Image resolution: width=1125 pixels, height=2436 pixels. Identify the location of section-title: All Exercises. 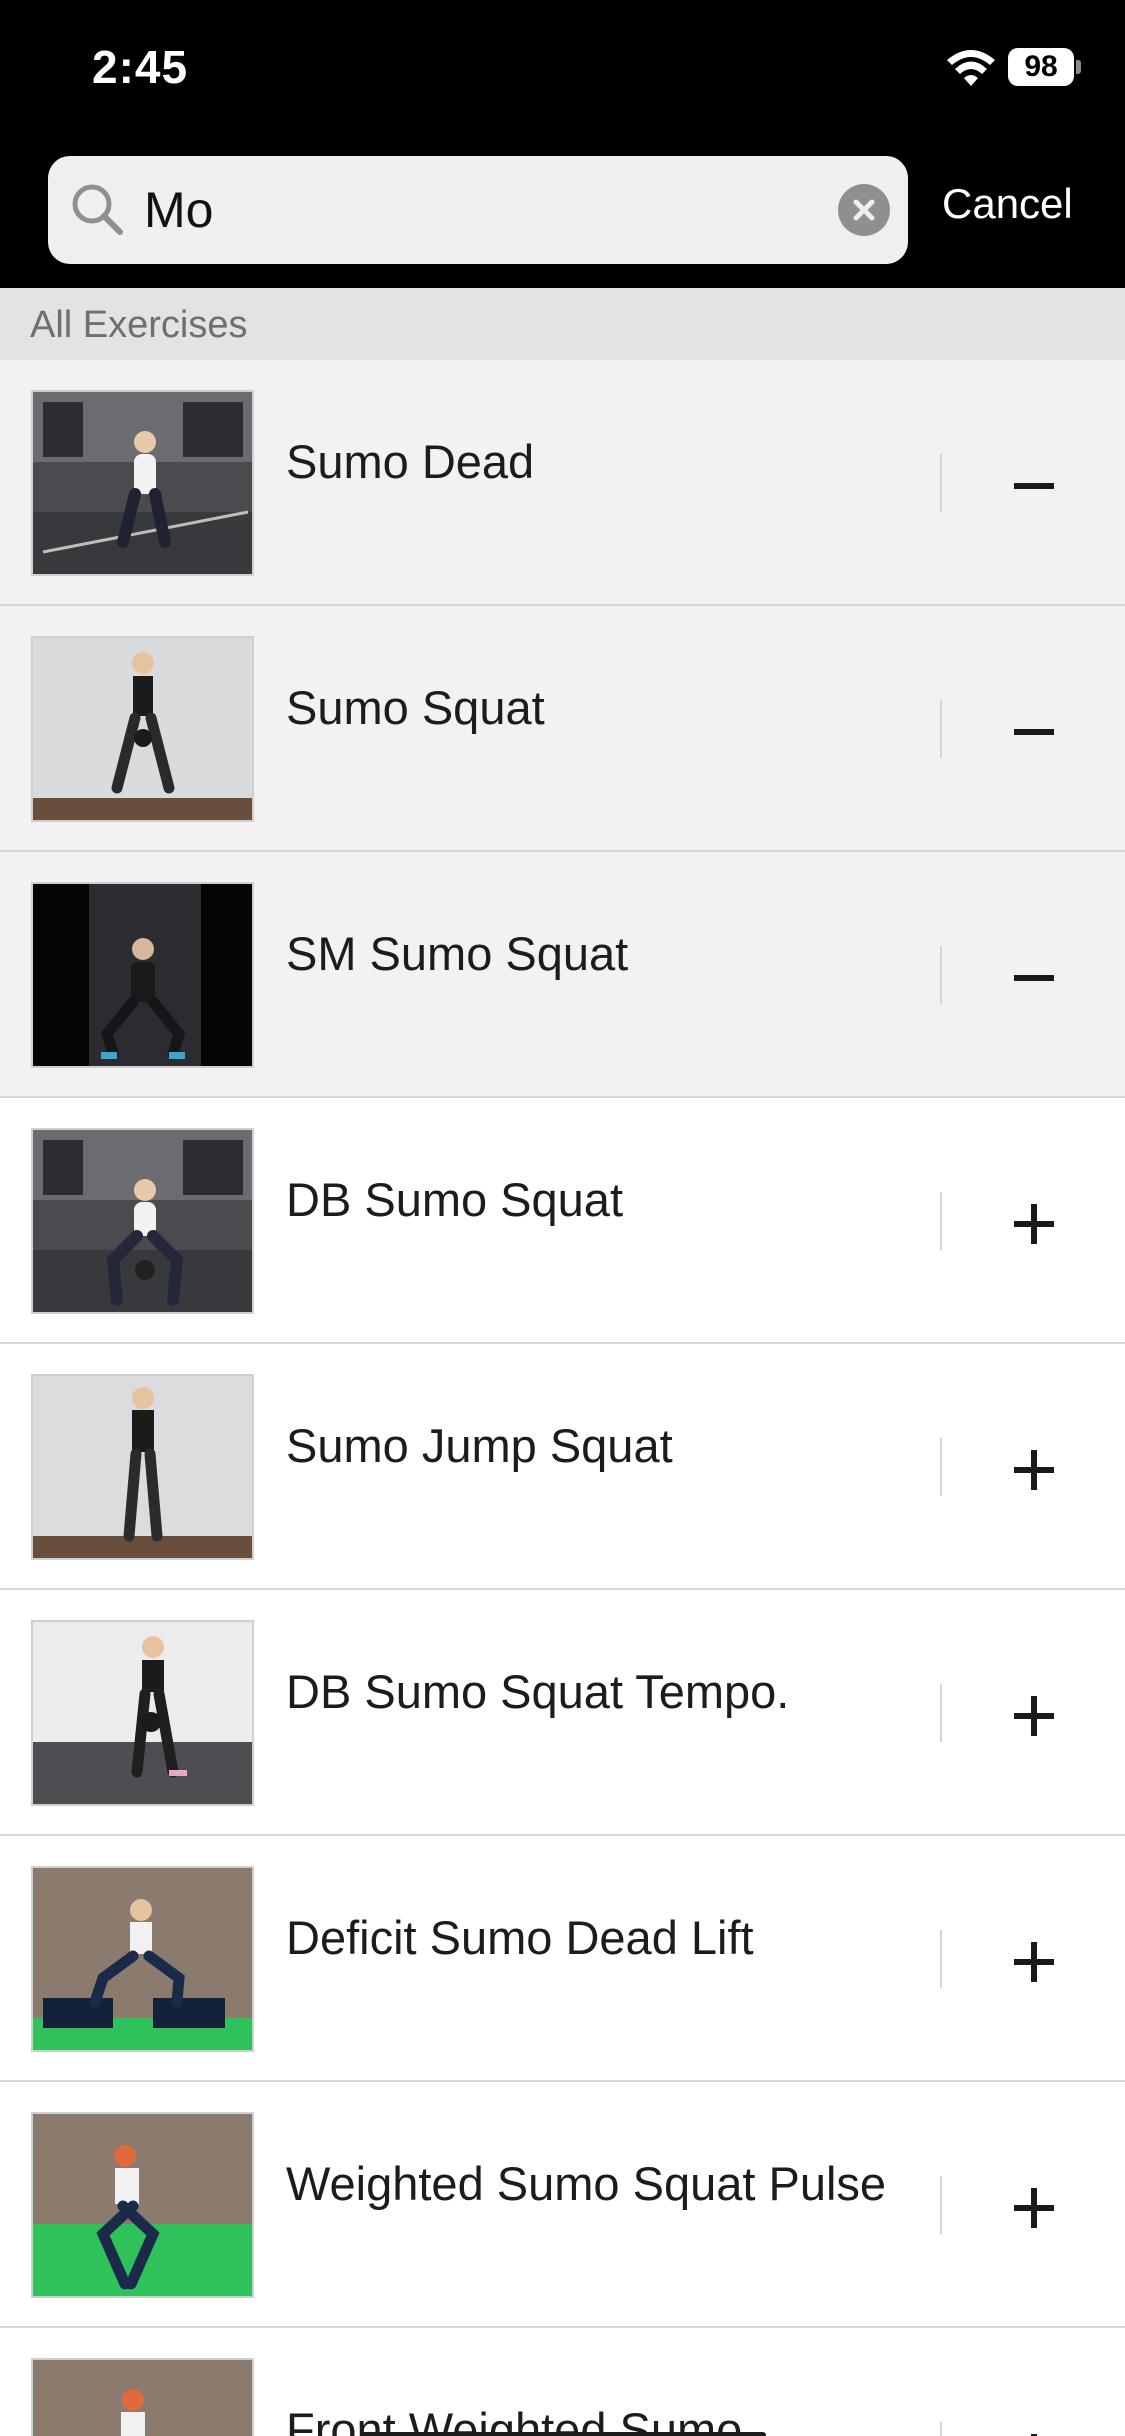
(139, 325).